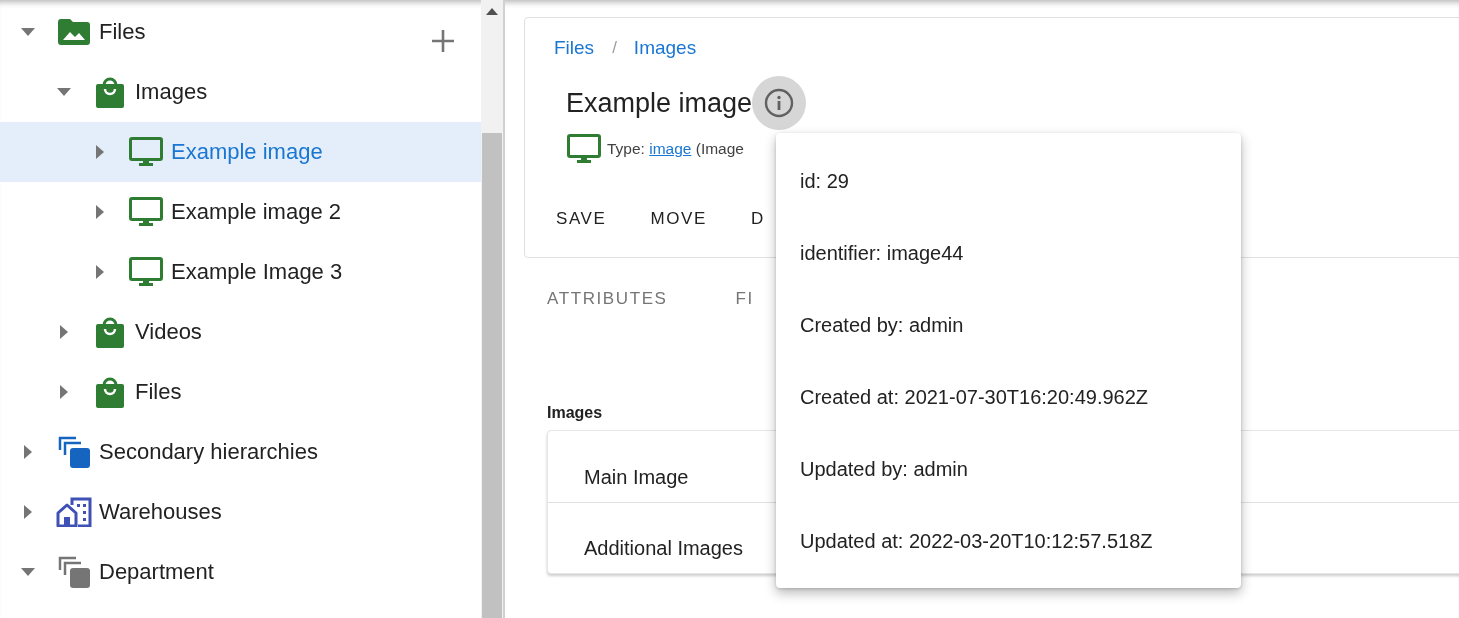 The width and height of the screenshot is (1459, 618). I want to click on tree-item: Videos, so click(240, 332).